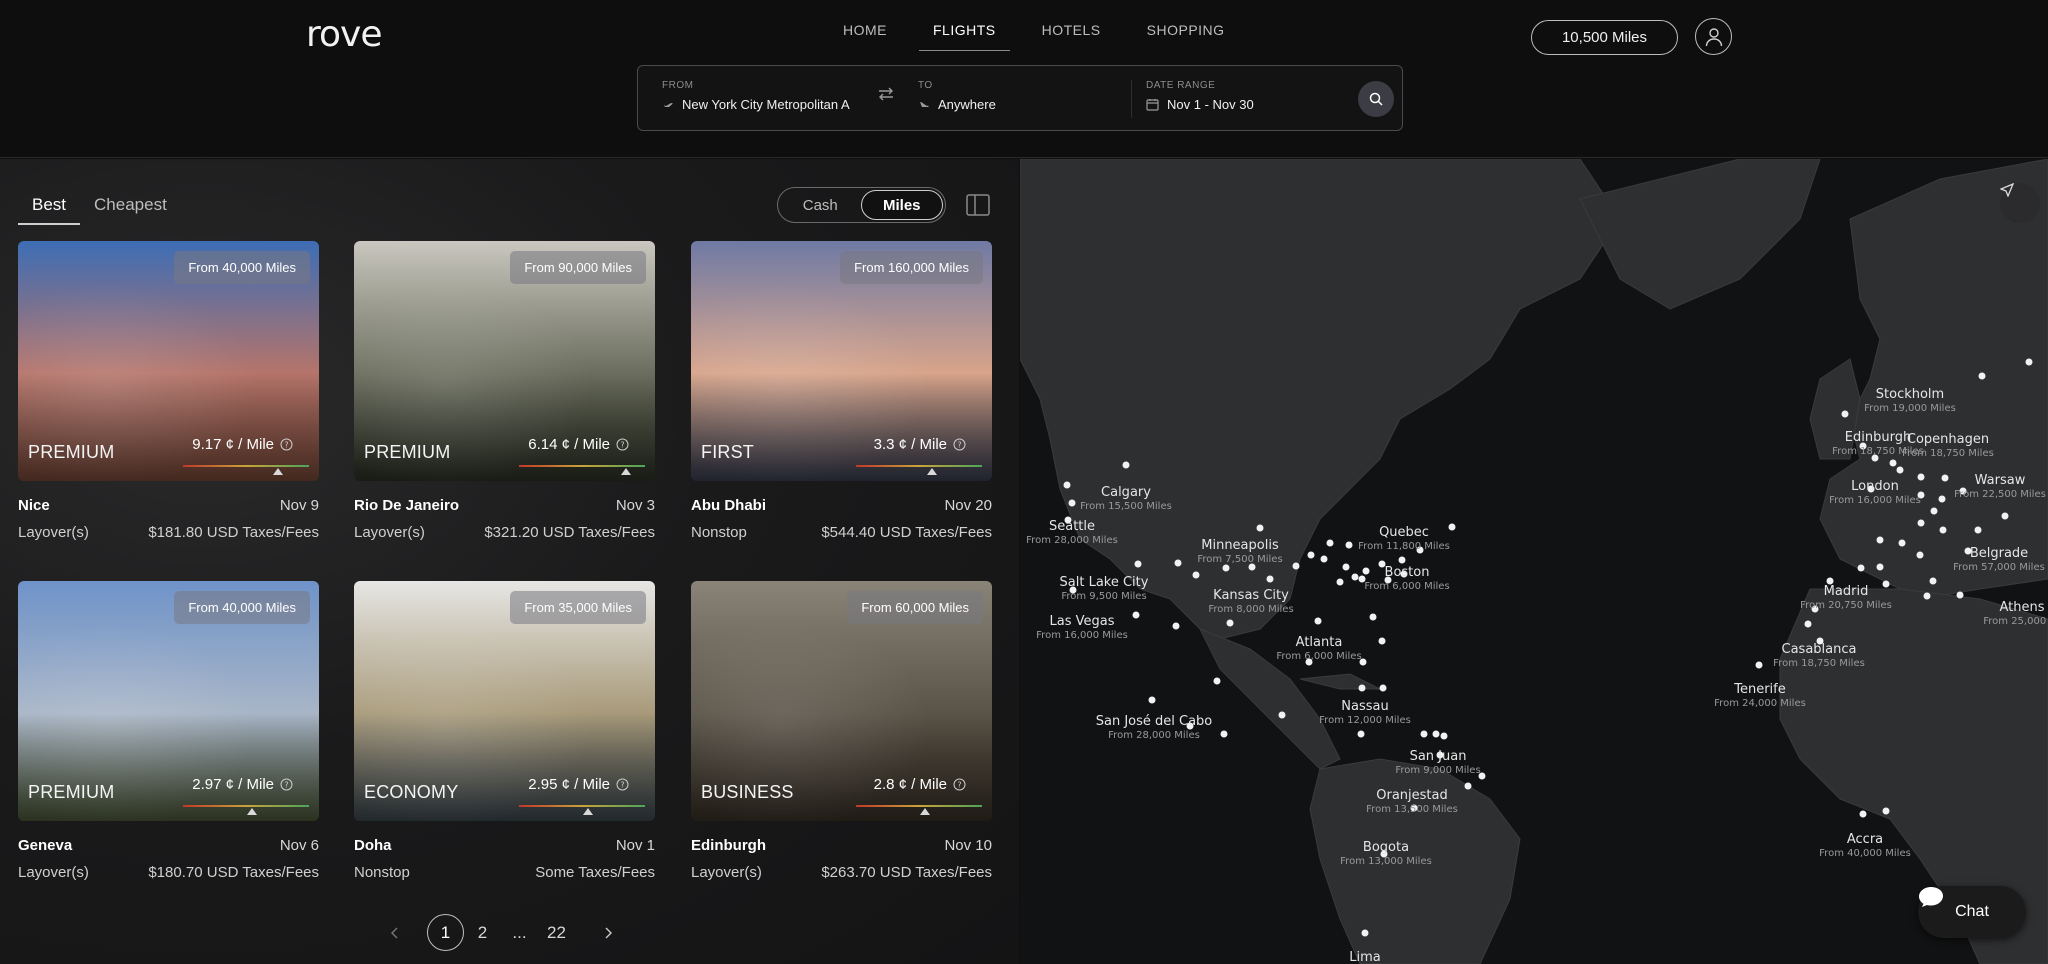 The width and height of the screenshot is (2048, 964). I want to click on map-city-label: Seattle, so click(1072, 526).